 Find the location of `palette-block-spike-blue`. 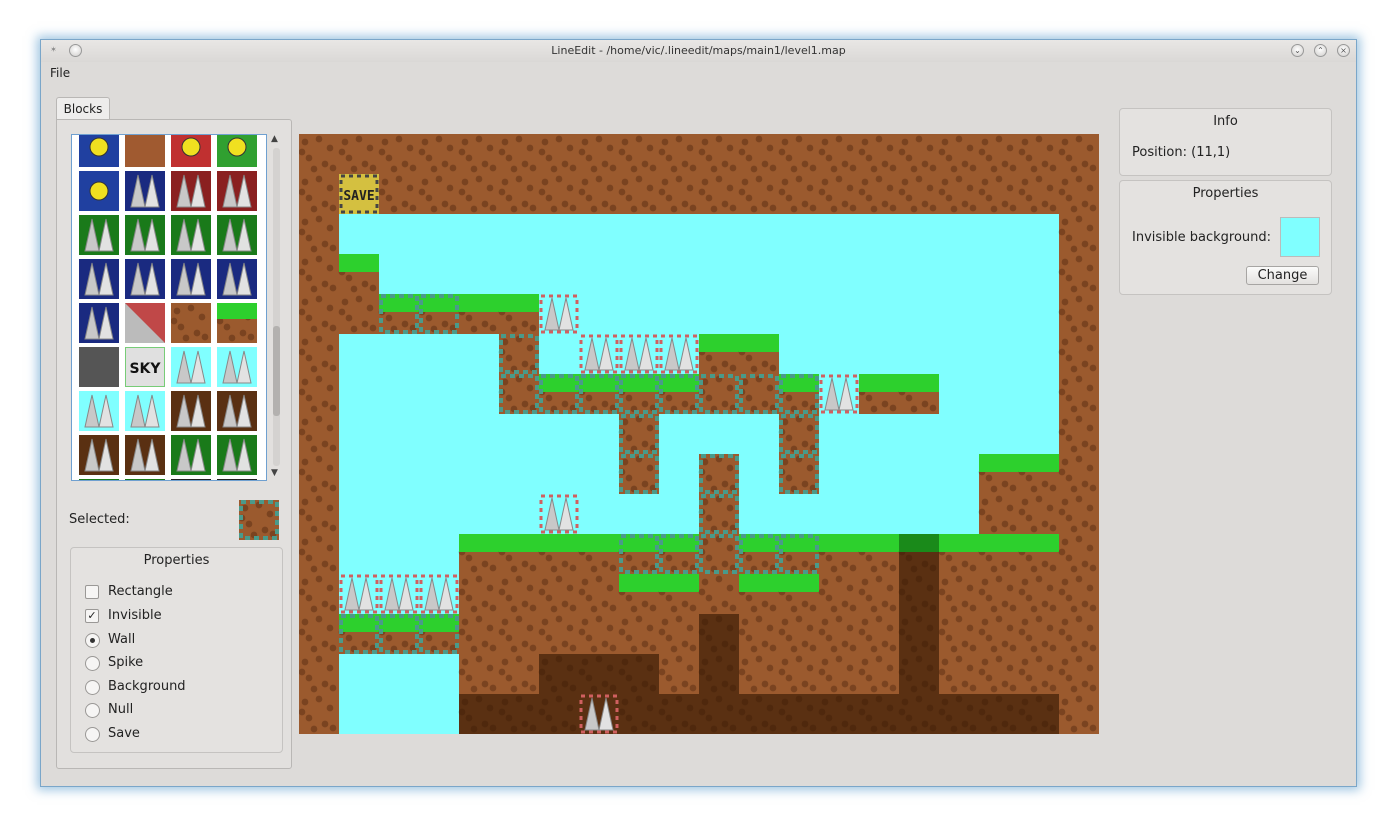

palette-block-spike-blue is located at coordinates (99, 323).